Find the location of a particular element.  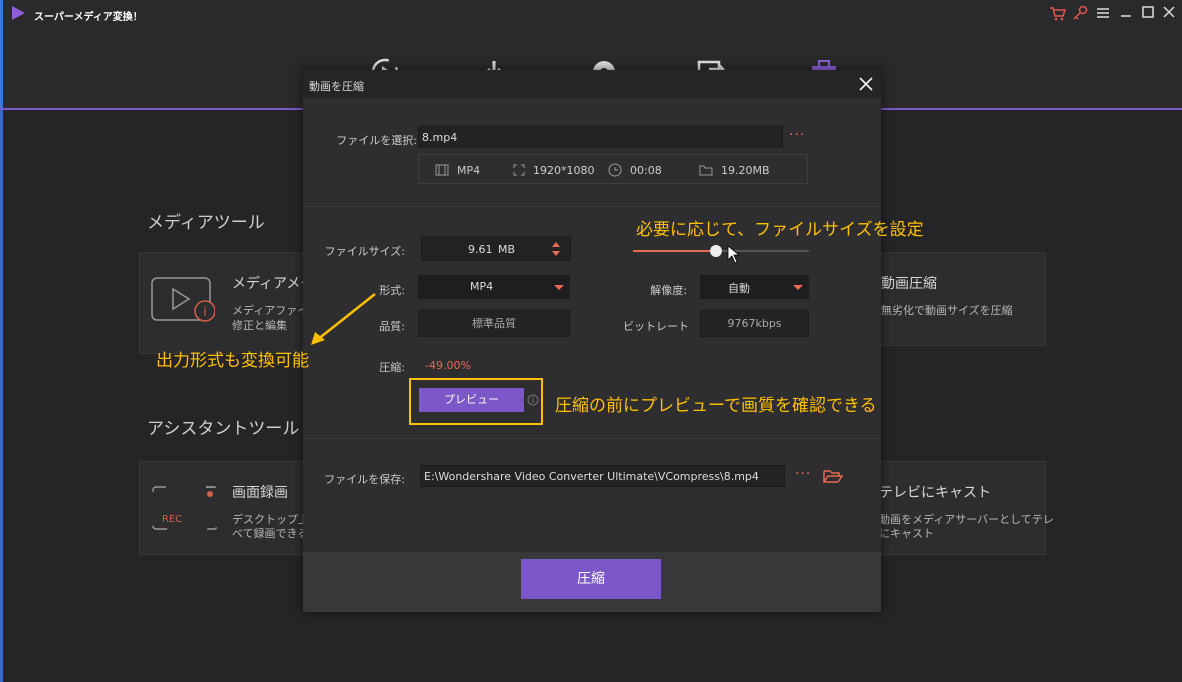

window-close-icon is located at coordinates (1169, 13).